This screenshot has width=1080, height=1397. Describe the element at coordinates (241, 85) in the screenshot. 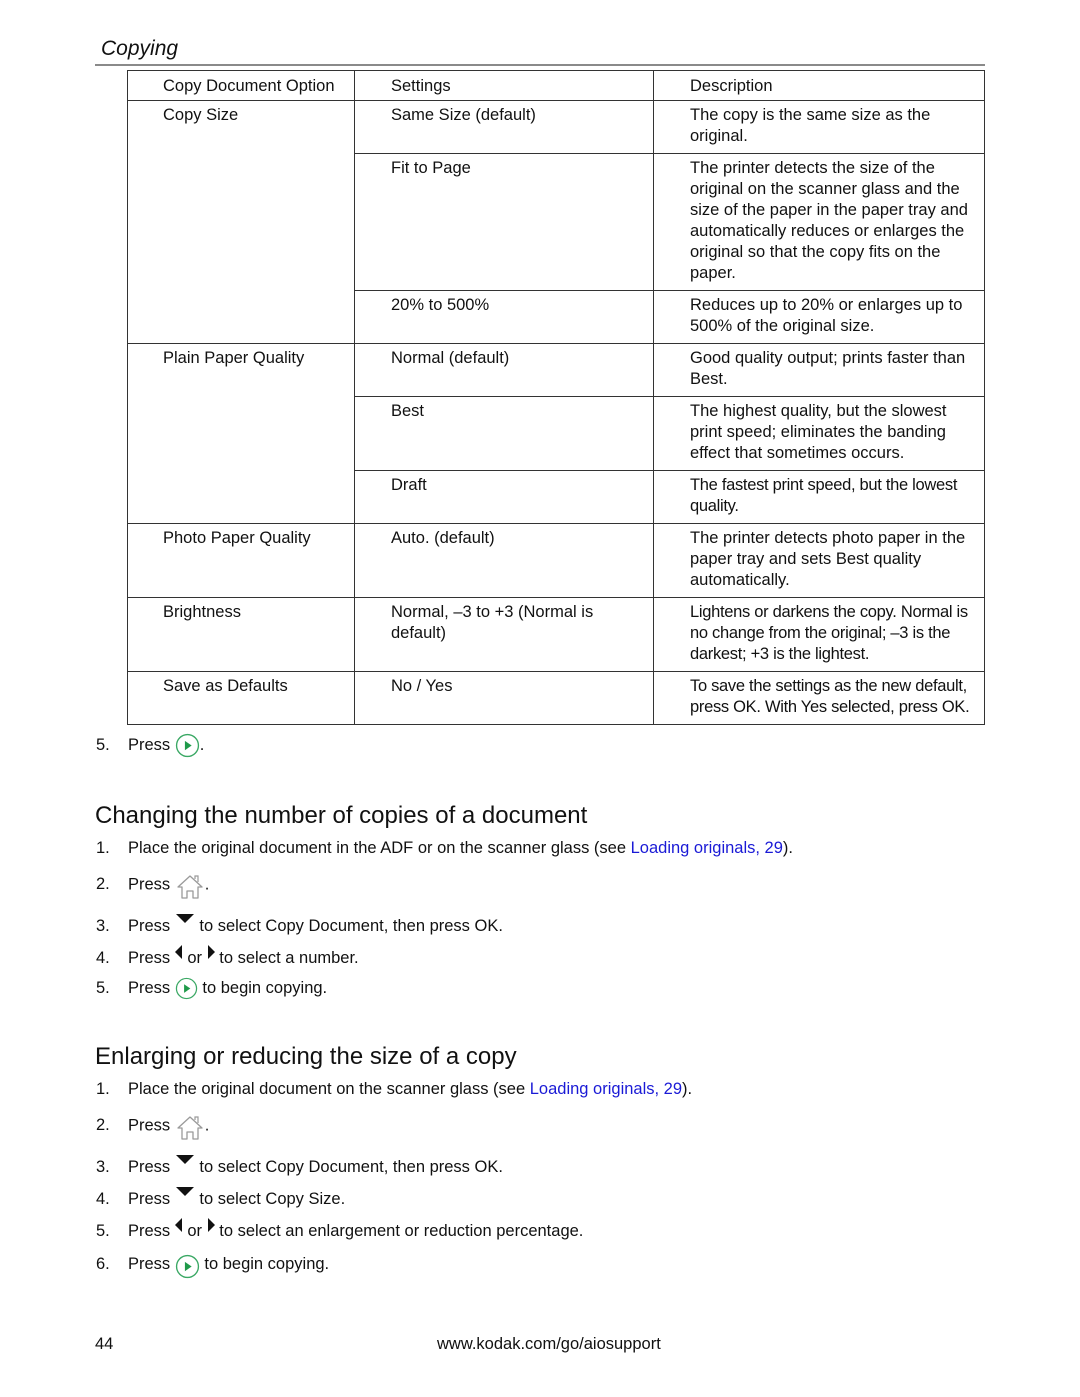

I see `column-header: Copy Document Option` at that location.